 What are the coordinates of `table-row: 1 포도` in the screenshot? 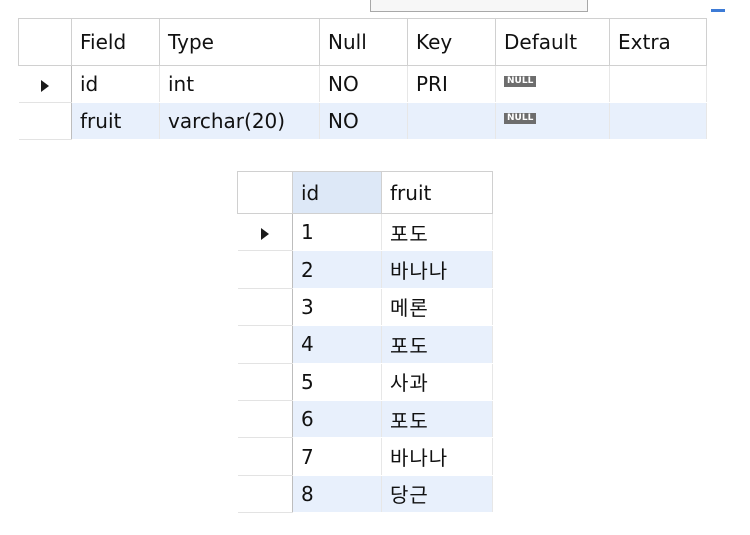 It's located at (365, 232).